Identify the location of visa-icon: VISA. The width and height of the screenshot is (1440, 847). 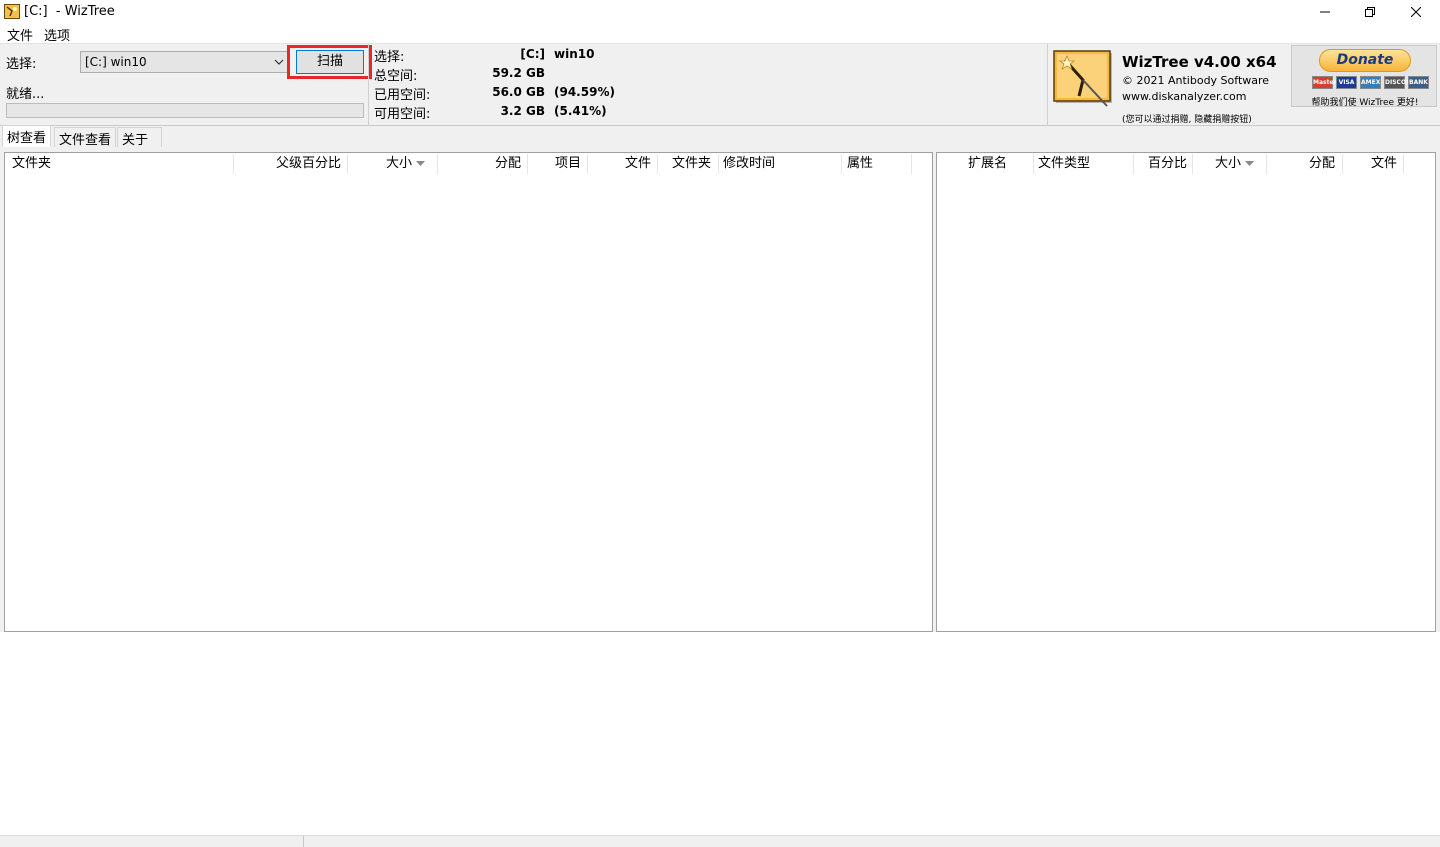
(1346, 82).